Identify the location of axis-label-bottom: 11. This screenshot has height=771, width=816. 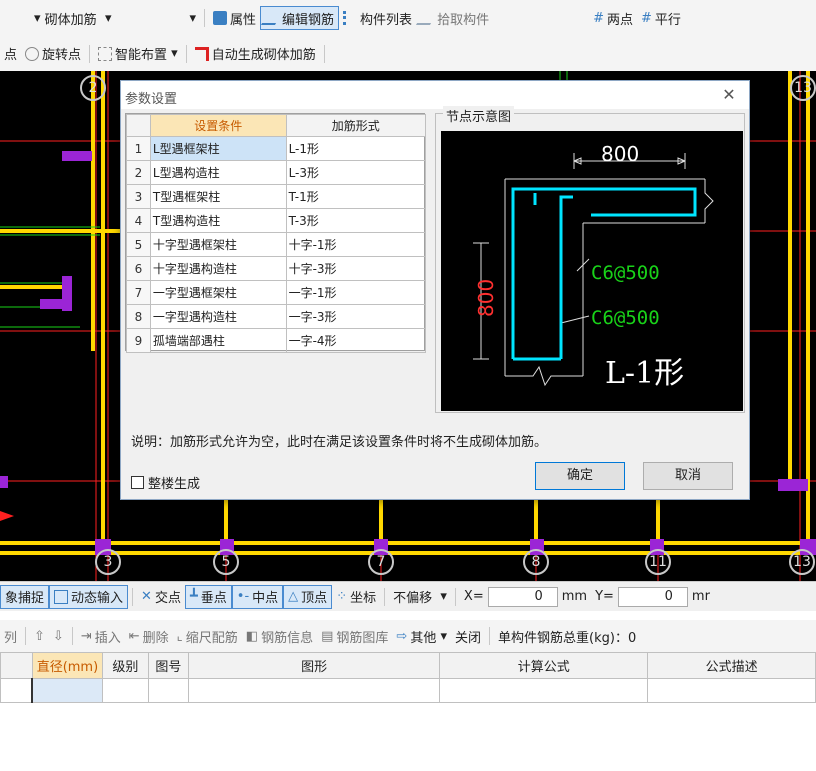
(658, 562).